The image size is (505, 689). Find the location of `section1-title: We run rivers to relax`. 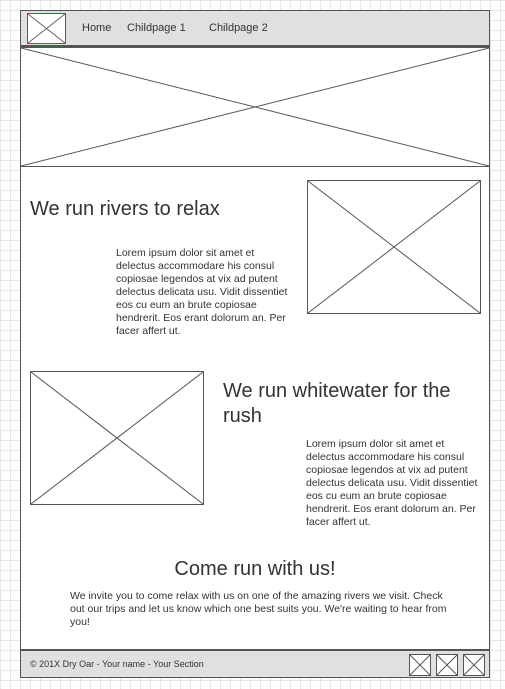

section1-title: We run rivers to relax is located at coordinates (125, 209).